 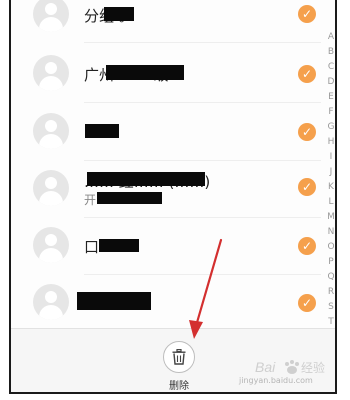 I want to click on index-letter: O, so click(x=330, y=247).